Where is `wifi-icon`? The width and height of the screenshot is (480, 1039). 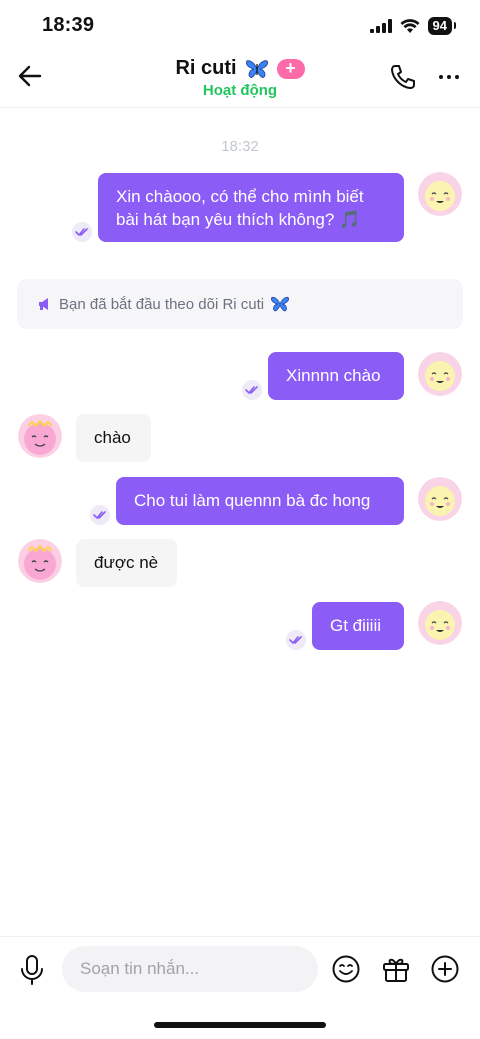
wifi-icon is located at coordinates (410, 25).